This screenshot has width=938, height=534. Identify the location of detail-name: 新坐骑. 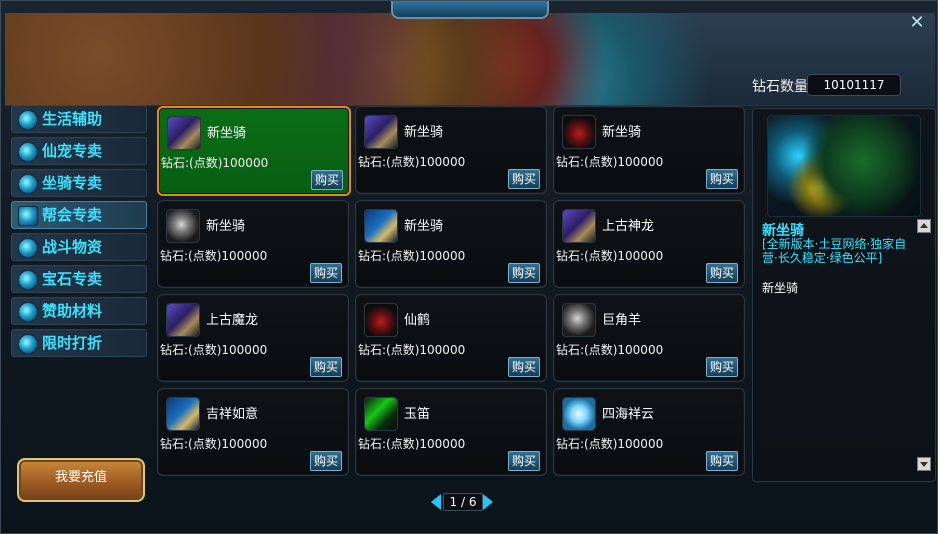
(780, 288).